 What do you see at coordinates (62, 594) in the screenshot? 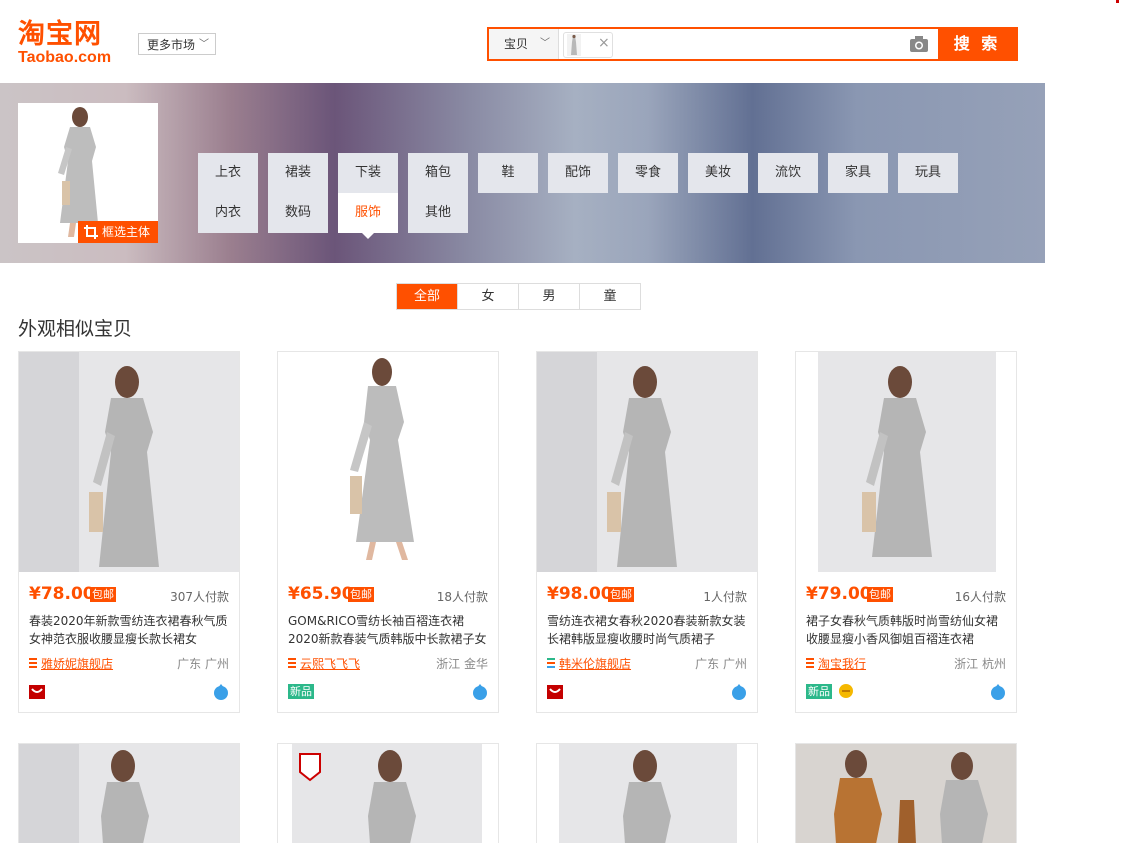
I see `product-price: ¥78.00` at bounding box center [62, 594].